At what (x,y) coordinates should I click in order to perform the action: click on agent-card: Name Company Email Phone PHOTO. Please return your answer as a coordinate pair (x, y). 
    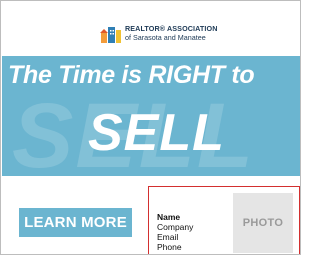
    Looking at the image, I should click on (224, 220).